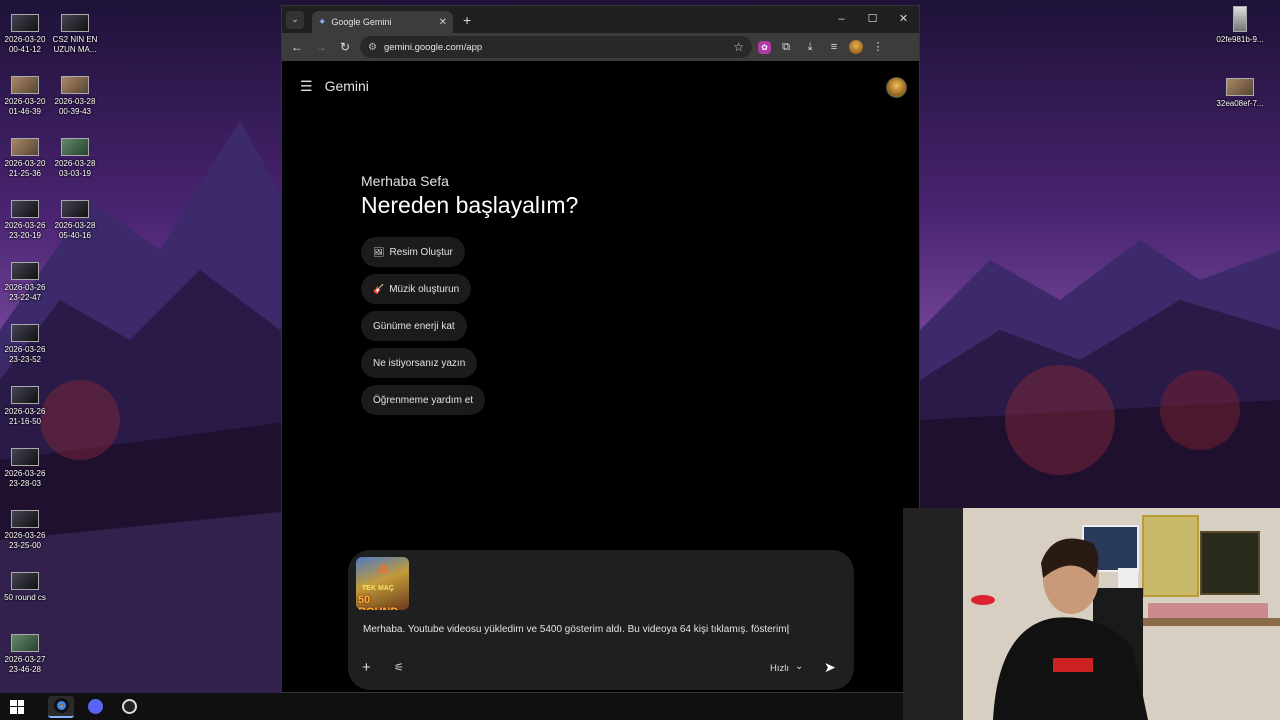 This screenshot has width=1280, height=720. What do you see at coordinates (764, 47) in the screenshot?
I see `extension-icon: ✿` at bounding box center [764, 47].